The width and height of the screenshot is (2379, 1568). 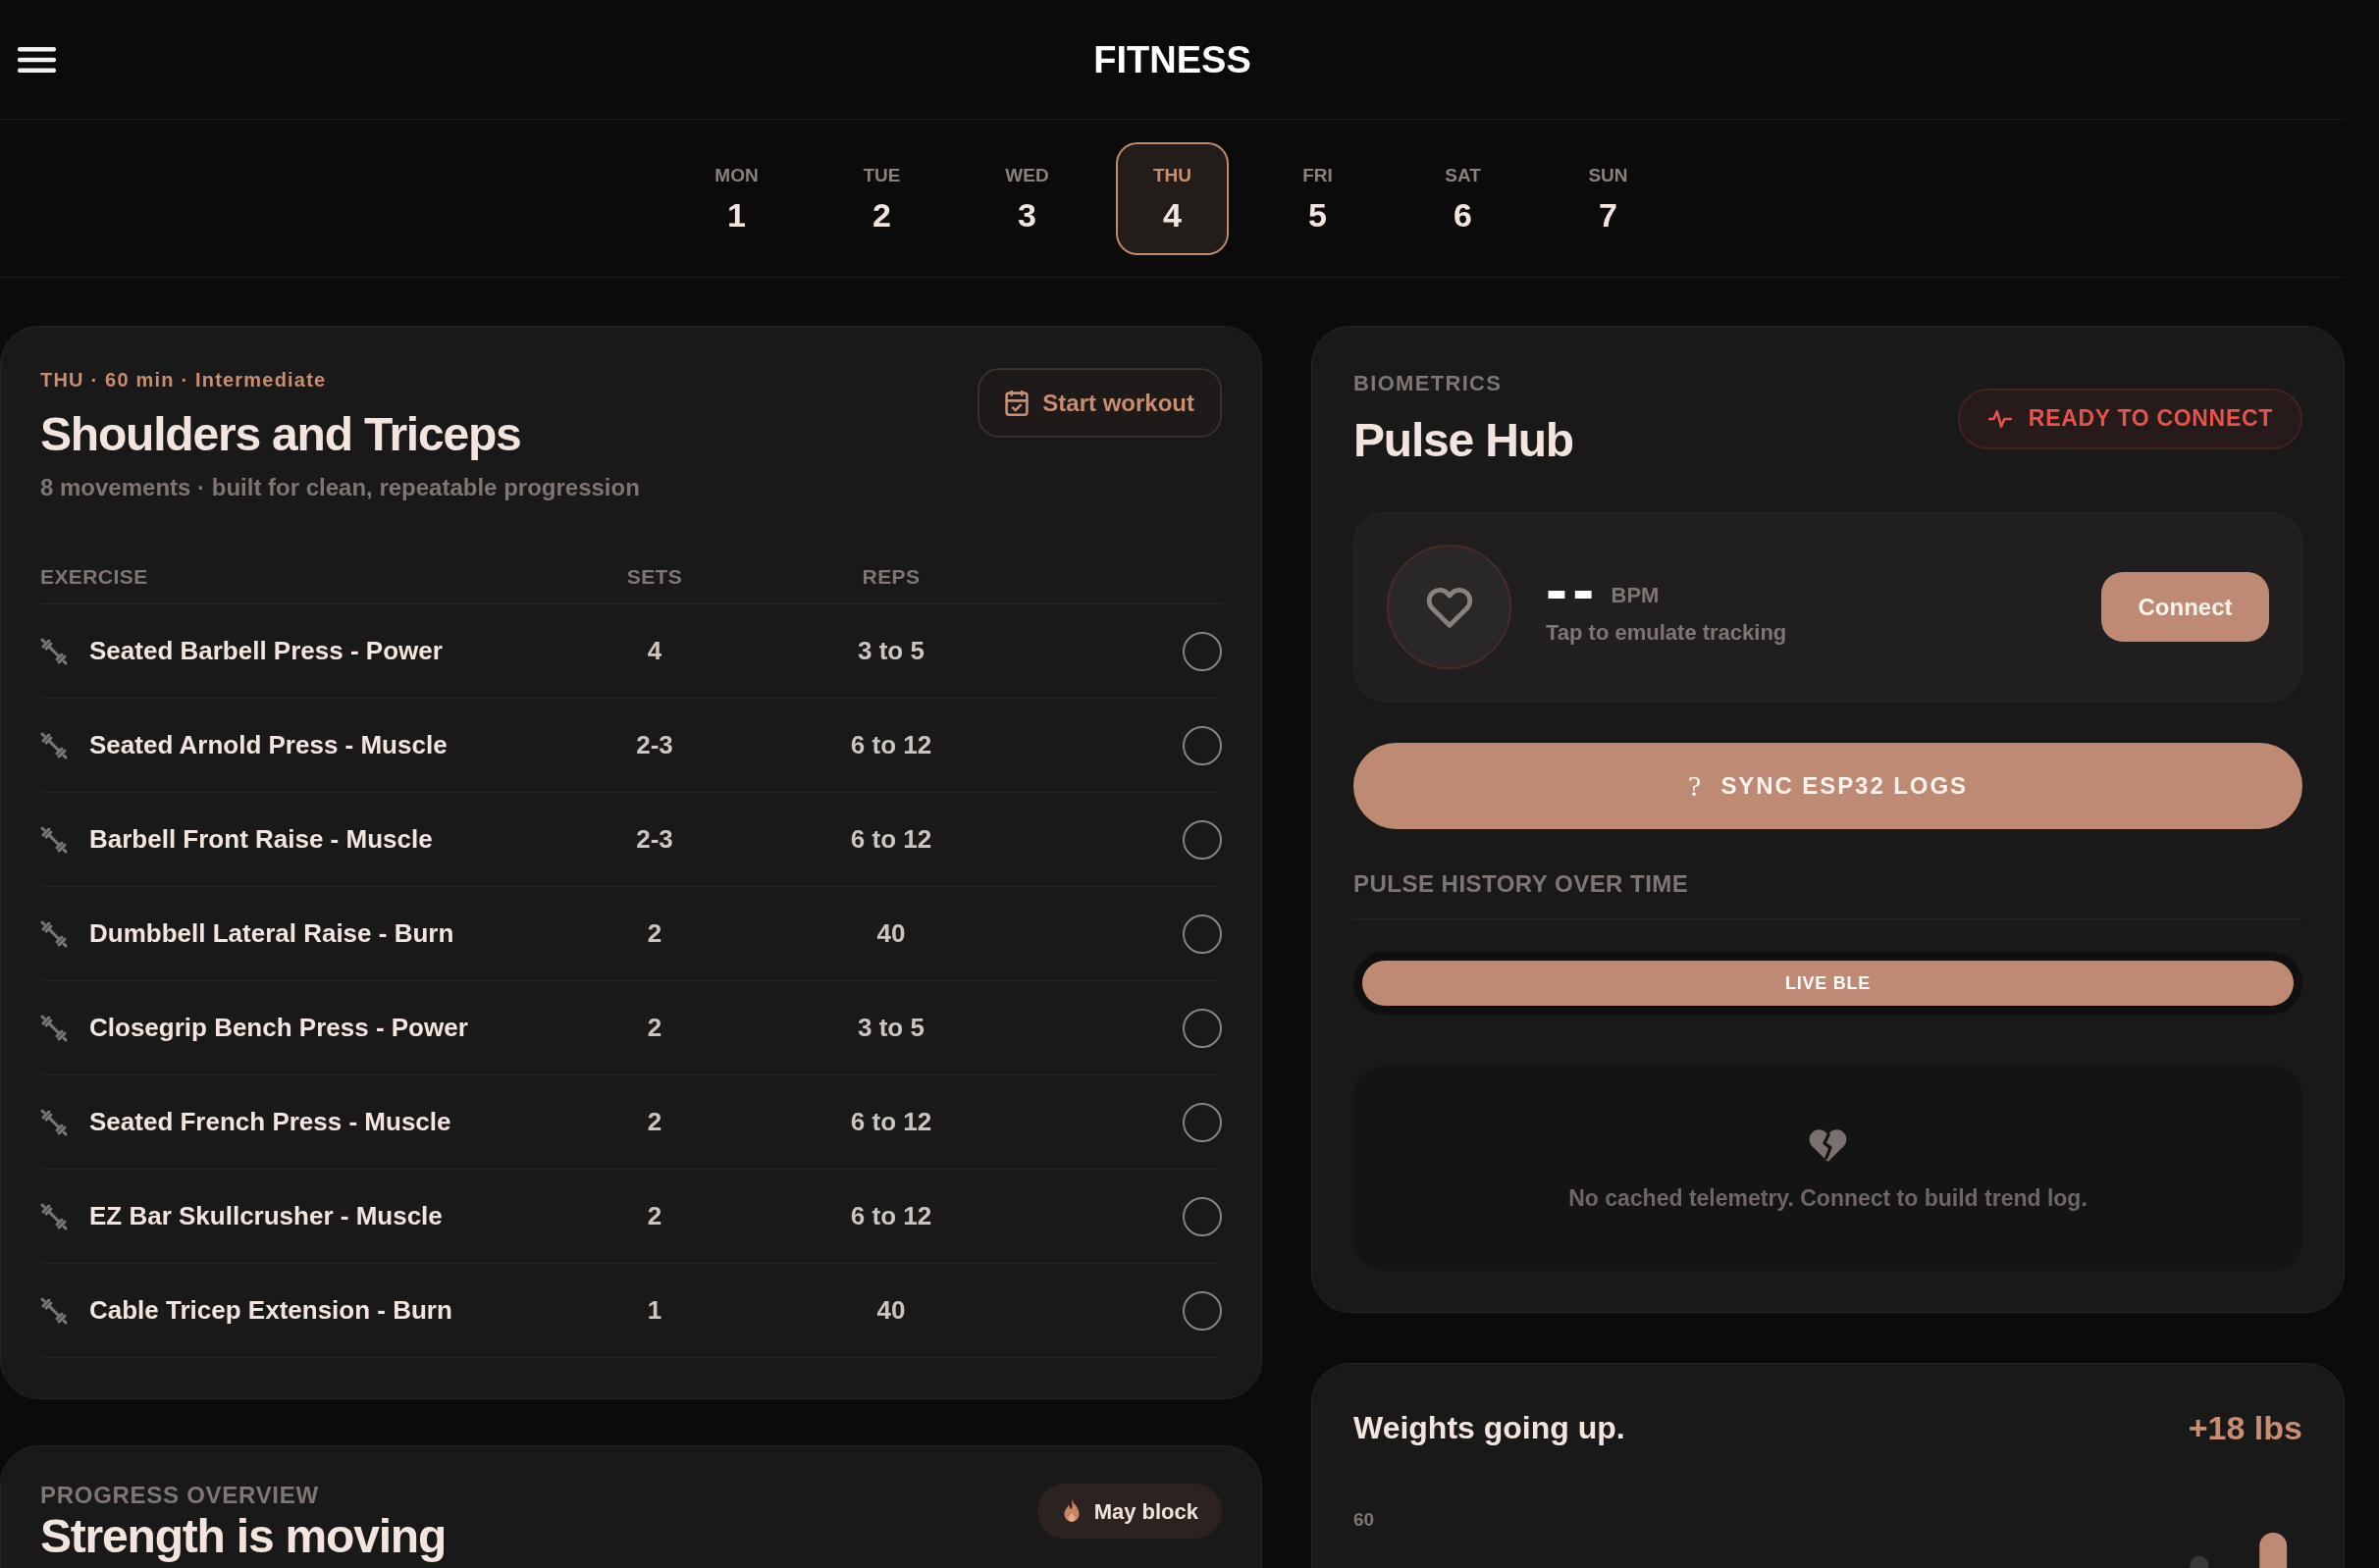 What do you see at coordinates (244, 1536) in the screenshot?
I see `progress-title: Strength is moving` at bounding box center [244, 1536].